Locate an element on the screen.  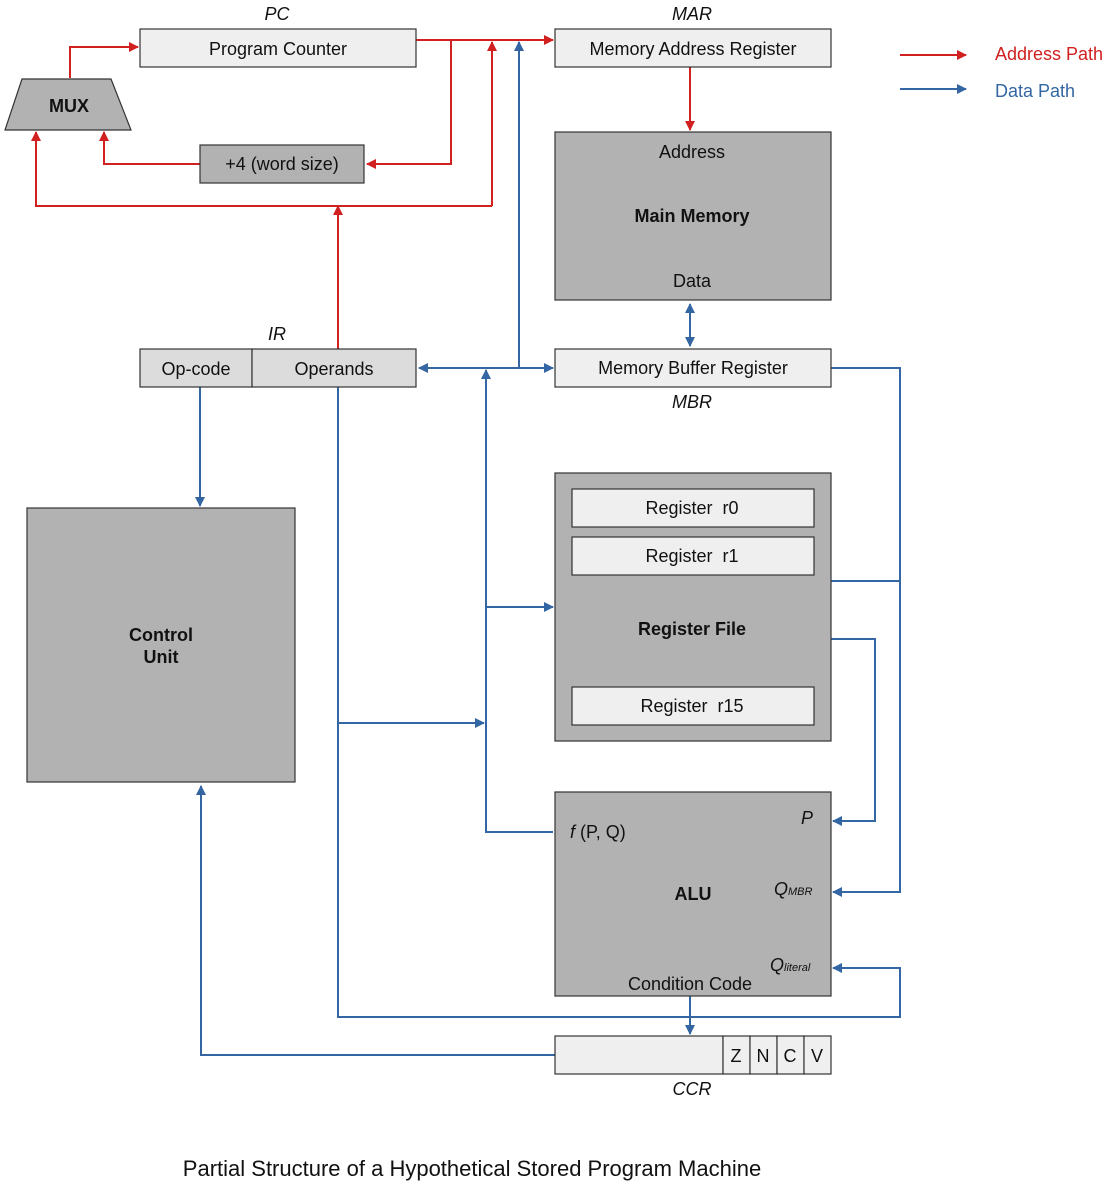
wire-mbr-to-qmbr is located at coordinates (866, 632).